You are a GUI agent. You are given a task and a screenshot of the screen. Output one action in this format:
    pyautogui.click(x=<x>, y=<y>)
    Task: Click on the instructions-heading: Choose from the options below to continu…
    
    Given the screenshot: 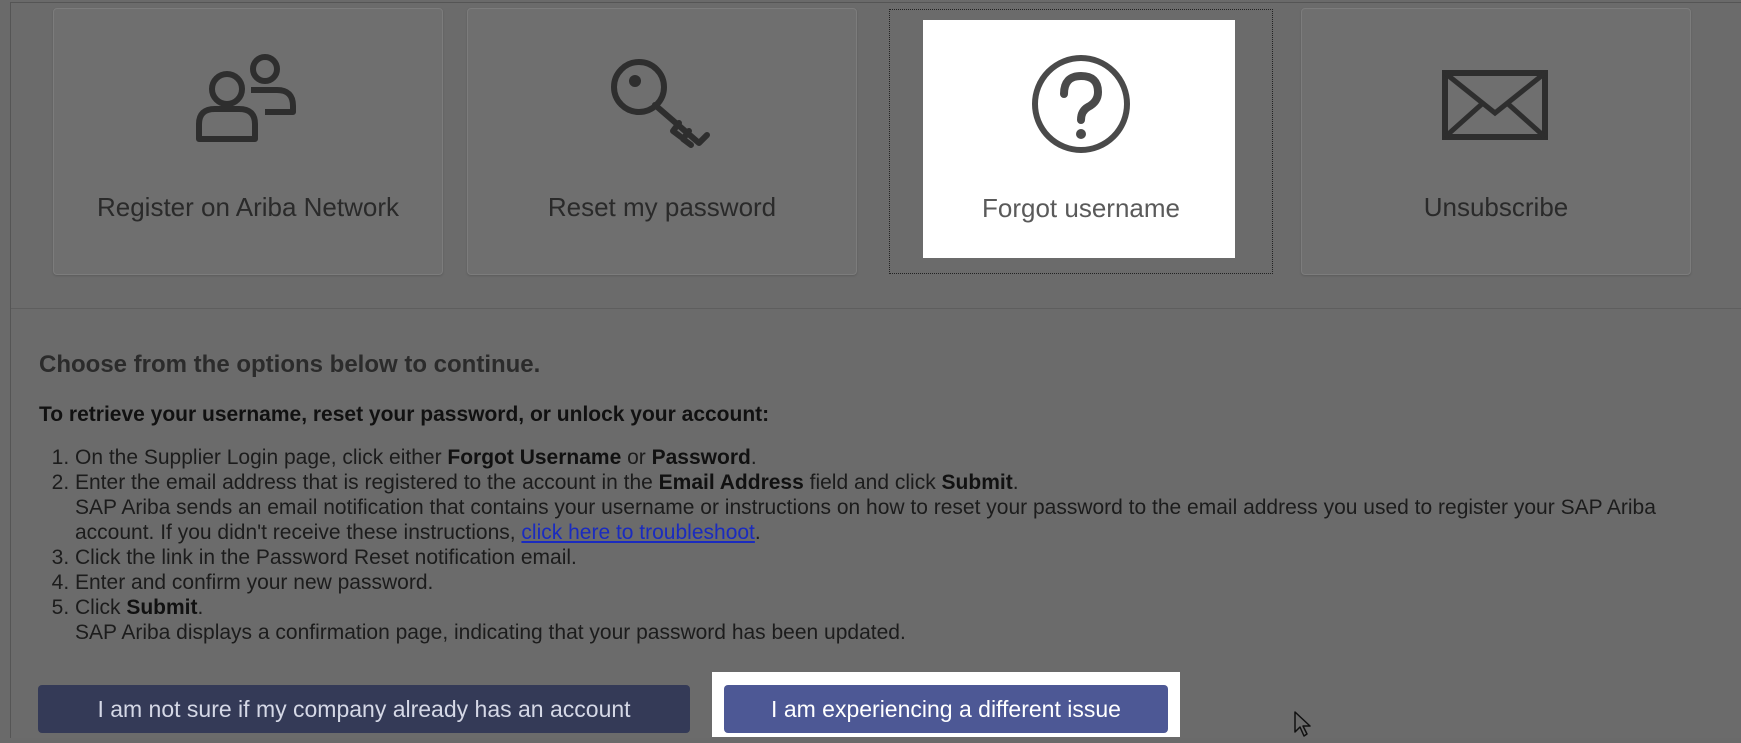 What is the action you would take?
    pyautogui.click(x=290, y=364)
    